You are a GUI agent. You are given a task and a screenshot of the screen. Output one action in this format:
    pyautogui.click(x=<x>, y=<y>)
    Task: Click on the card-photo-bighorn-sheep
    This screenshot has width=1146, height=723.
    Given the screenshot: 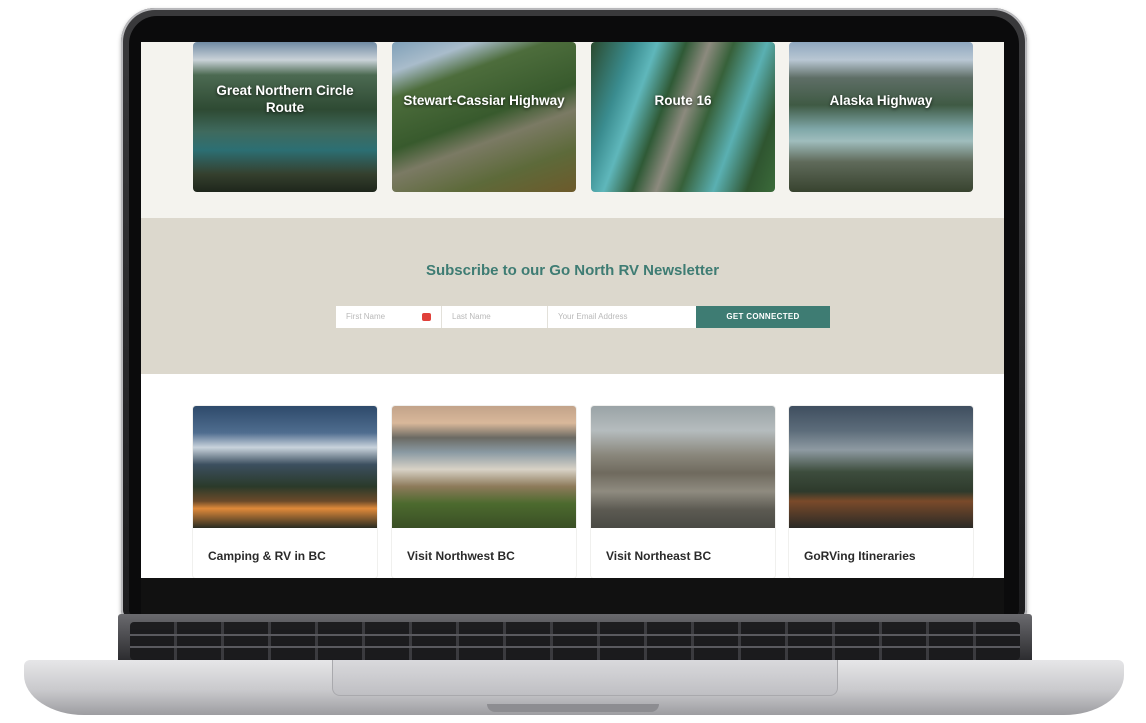 What is the action you would take?
    pyautogui.click(x=683, y=467)
    